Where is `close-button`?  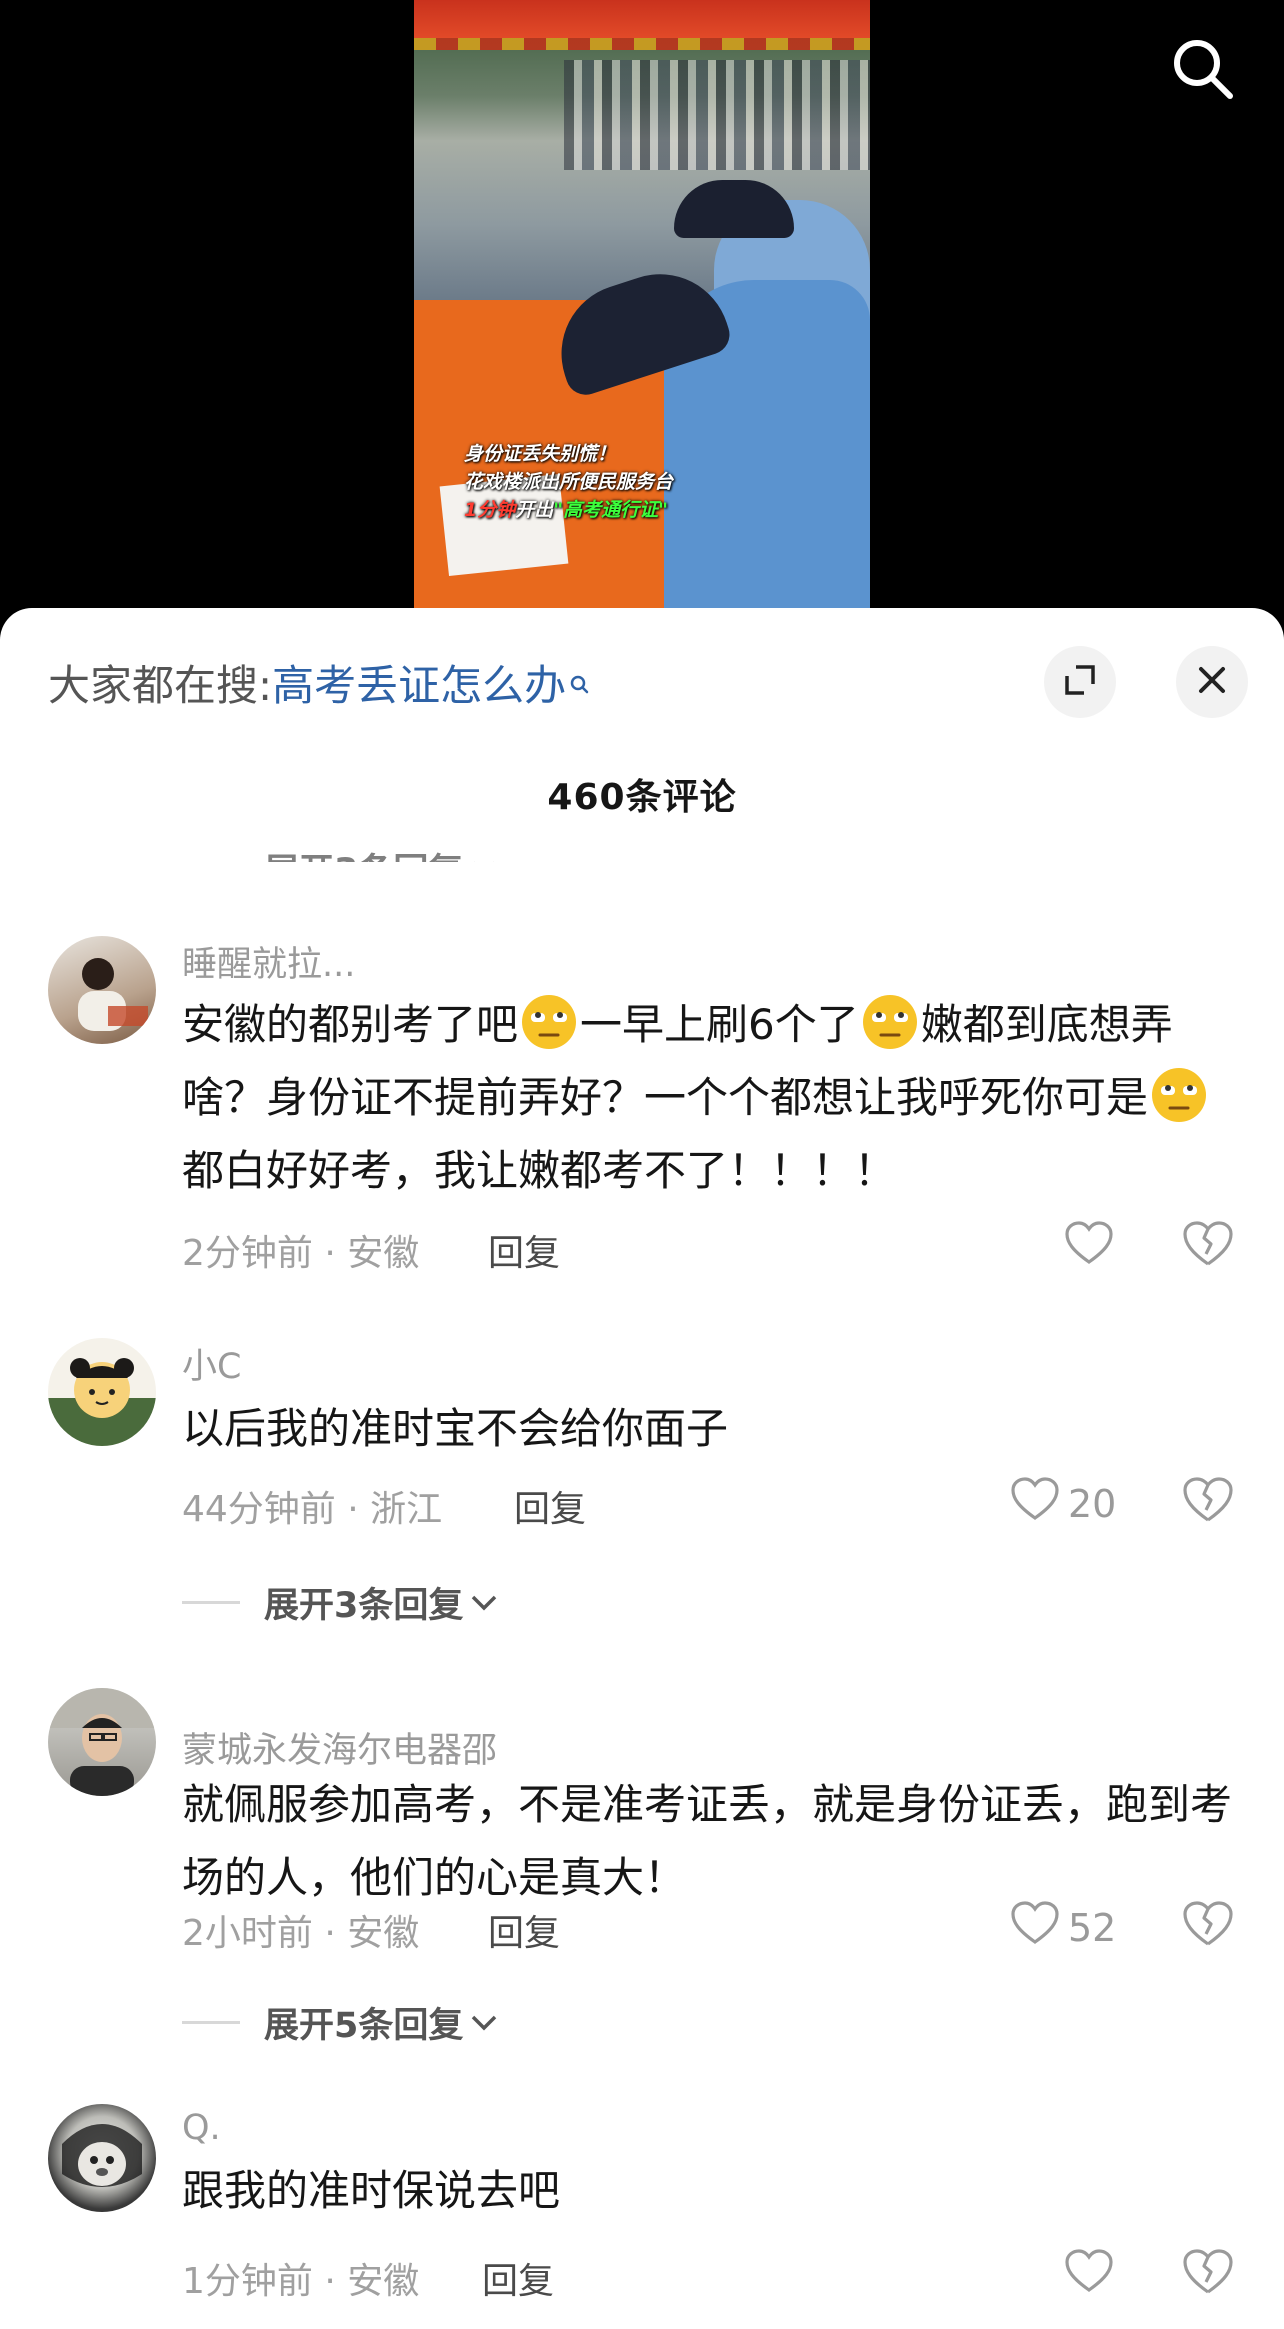 close-button is located at coordinates (1212, 682).